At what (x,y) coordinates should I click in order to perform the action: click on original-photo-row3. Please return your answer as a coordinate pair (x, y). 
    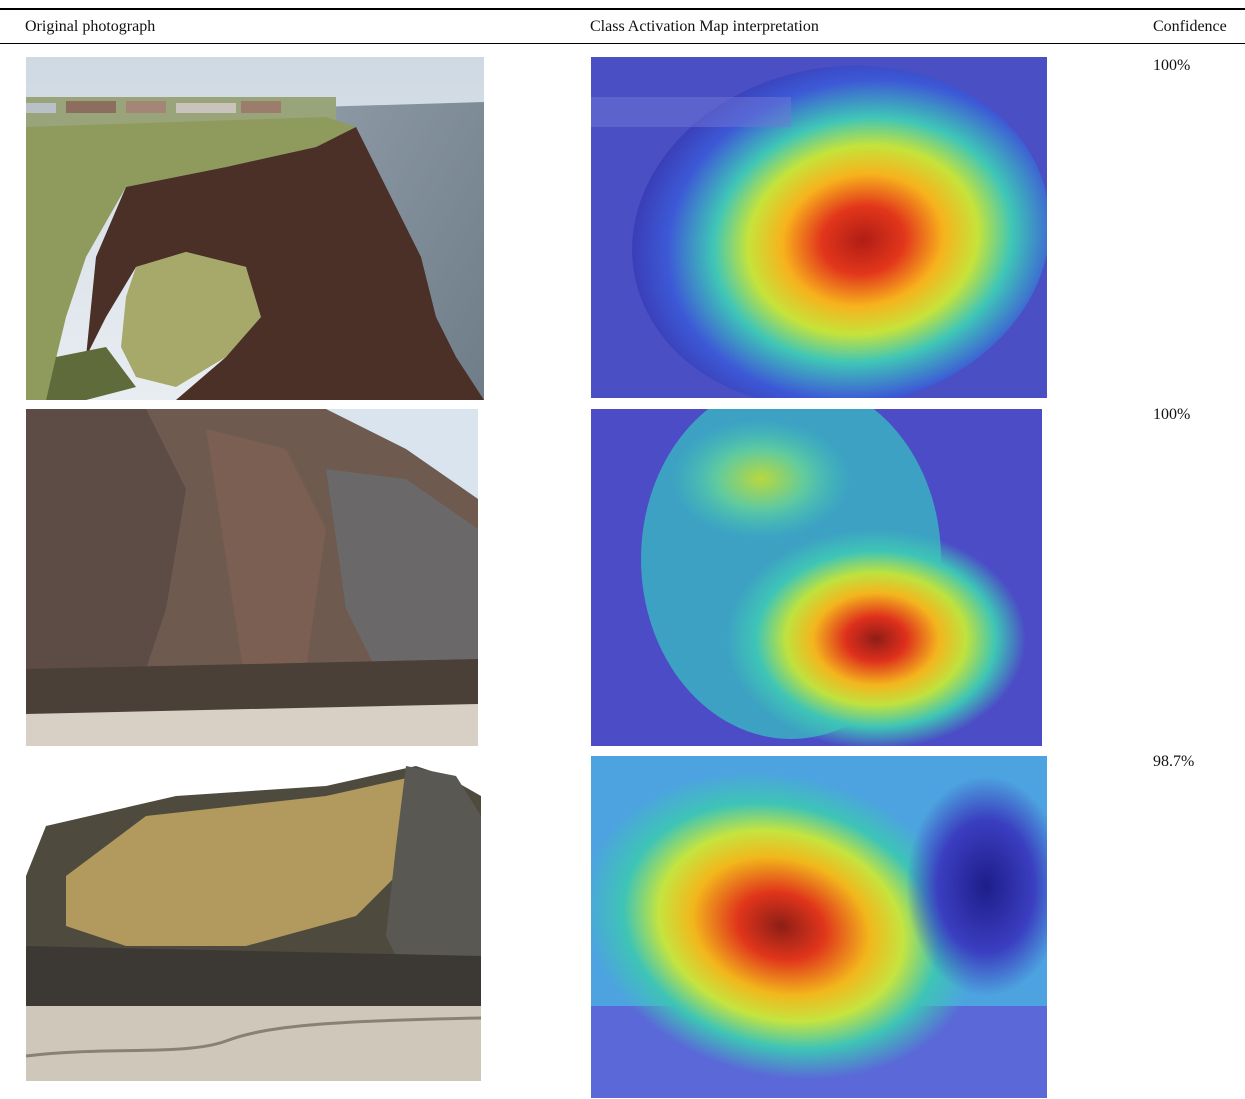
    Looking at the image, I should click on (253, 918).